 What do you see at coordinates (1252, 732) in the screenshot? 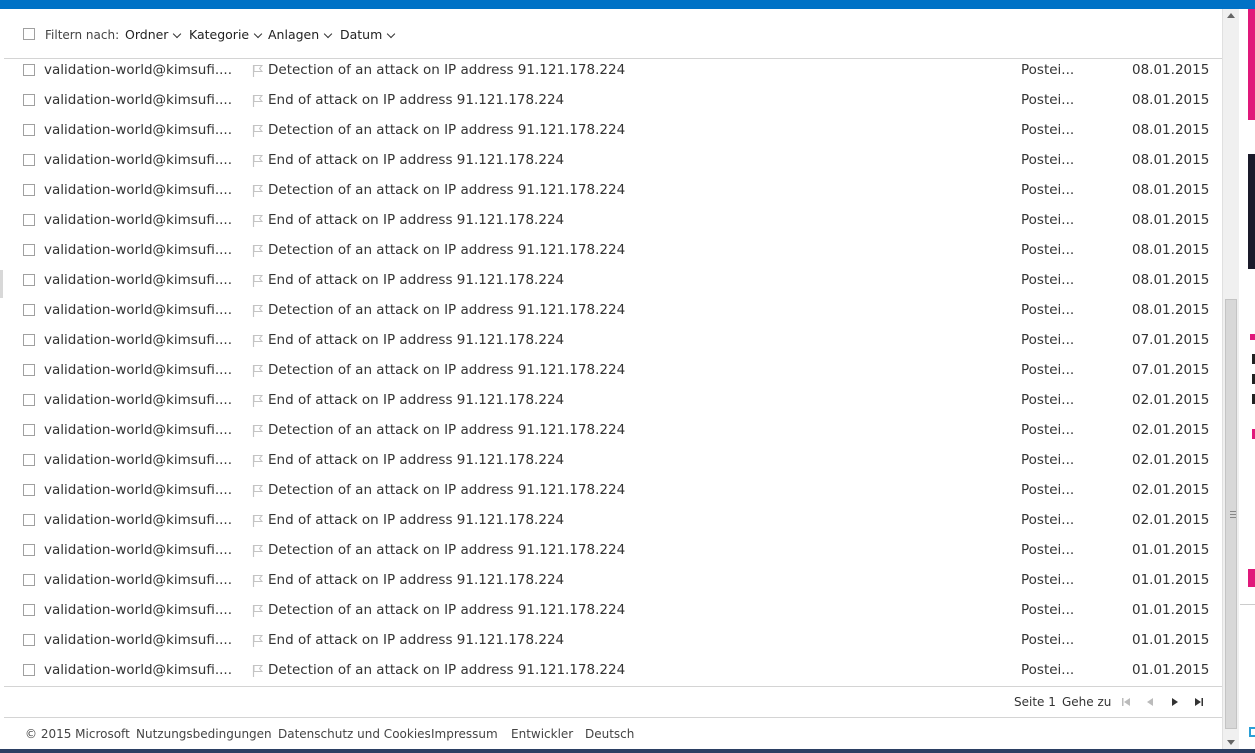
I see `ad-choices-icon` at bounding box center [1252, 732].